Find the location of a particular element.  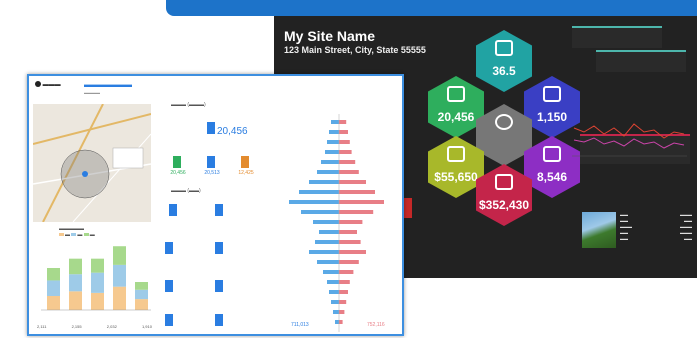

count-female: 12,425 is located at coordinates (246, 173).